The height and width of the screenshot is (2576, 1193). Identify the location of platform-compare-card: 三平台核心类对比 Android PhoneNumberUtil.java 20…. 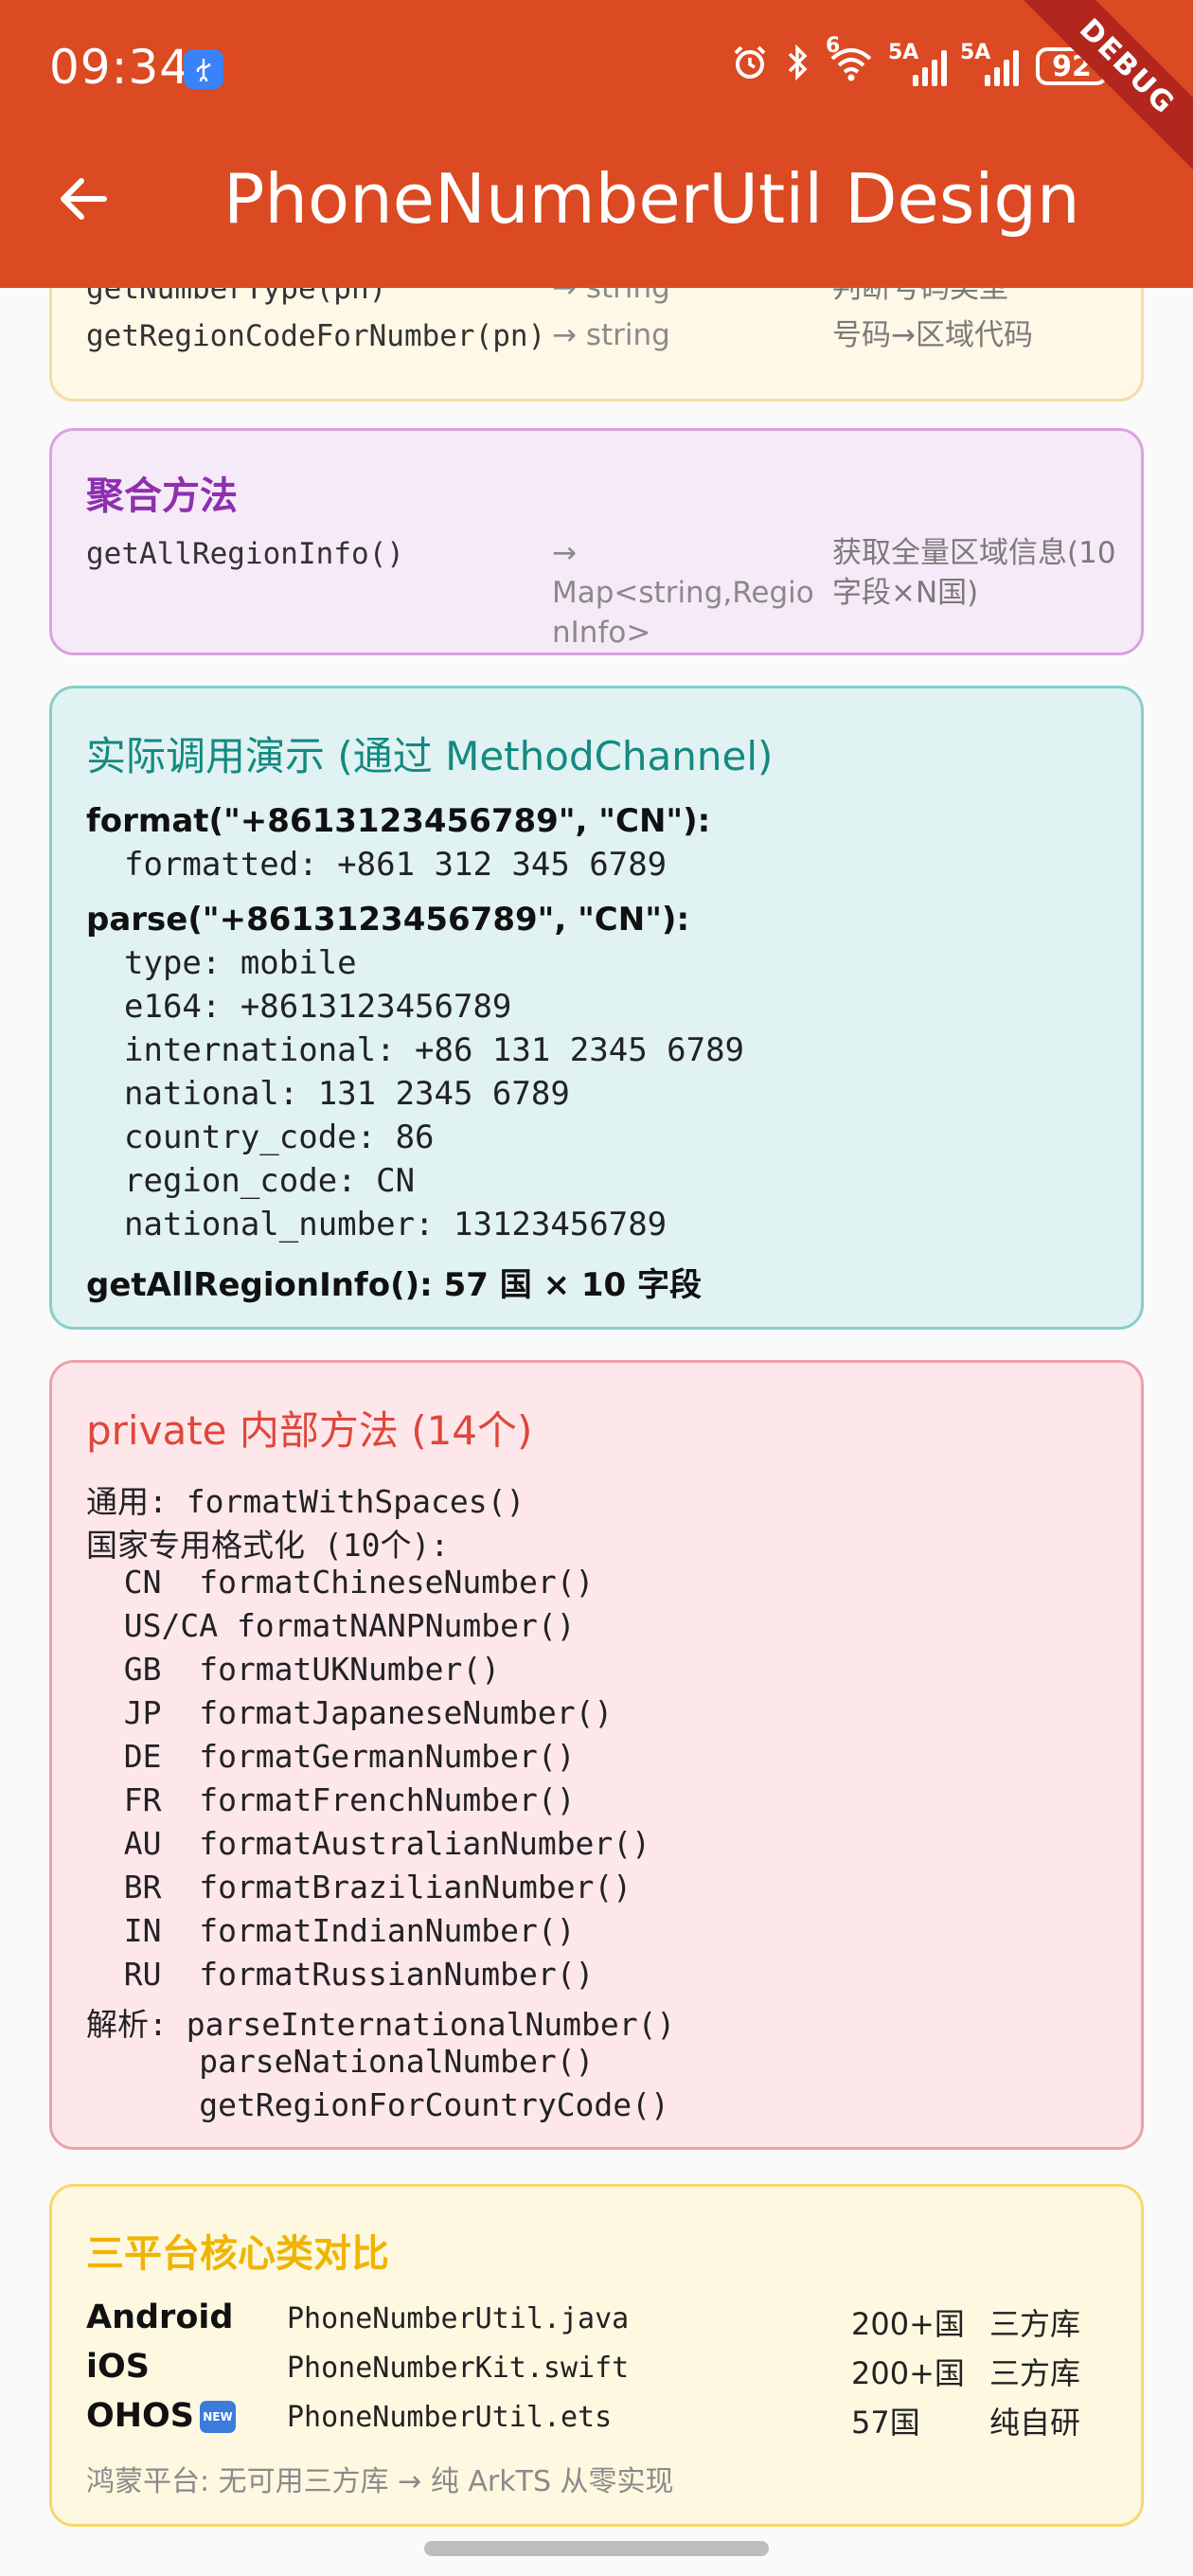
(596, 2355).